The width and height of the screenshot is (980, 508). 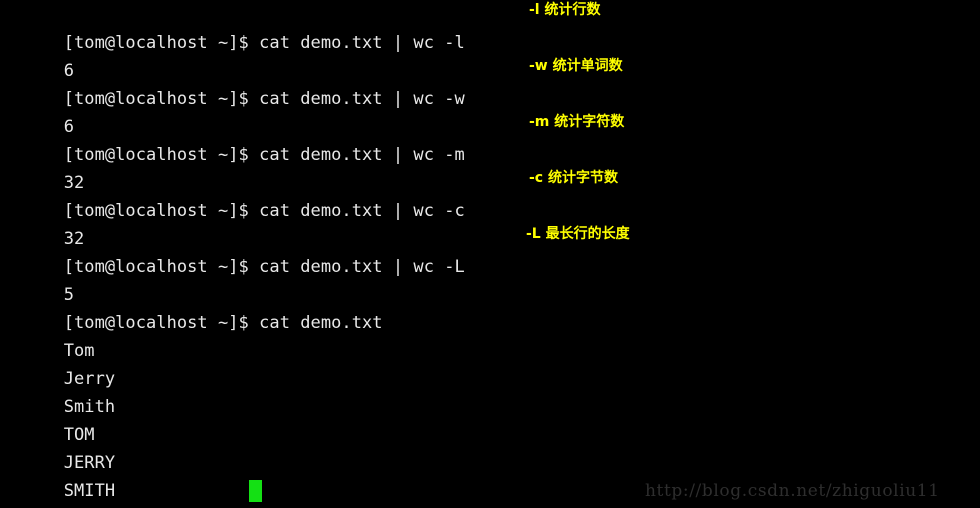 I want to click on terminal-line: Smith, so click(x=491, y=391).